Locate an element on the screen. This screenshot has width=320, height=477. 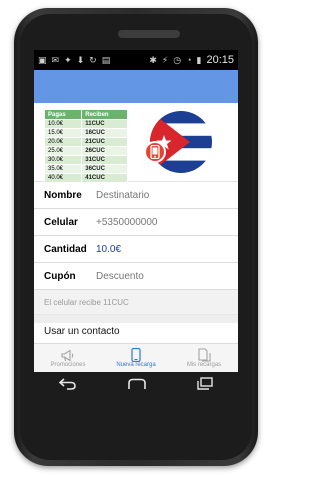
table-row: 40.0€ 41CUC is located at coordinates (85, 178).